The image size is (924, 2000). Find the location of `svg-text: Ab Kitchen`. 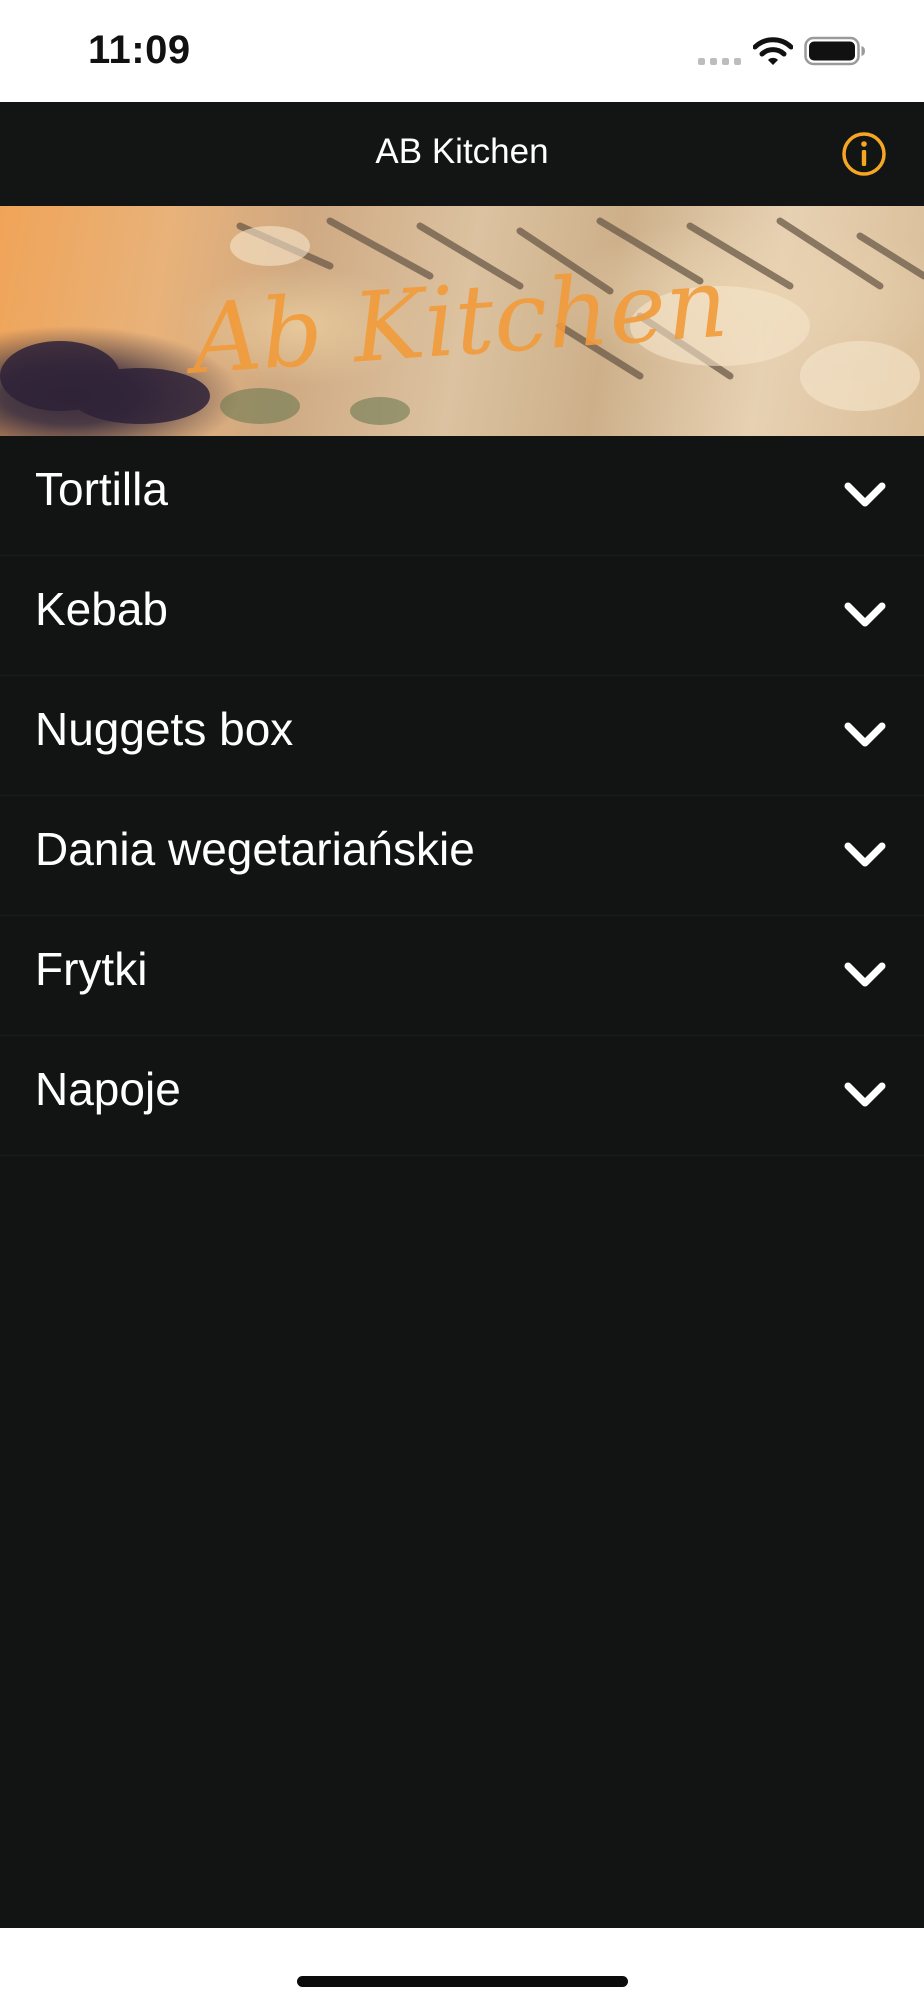

svg-text: Ab Kitchen is located at coordinates (455, 322).